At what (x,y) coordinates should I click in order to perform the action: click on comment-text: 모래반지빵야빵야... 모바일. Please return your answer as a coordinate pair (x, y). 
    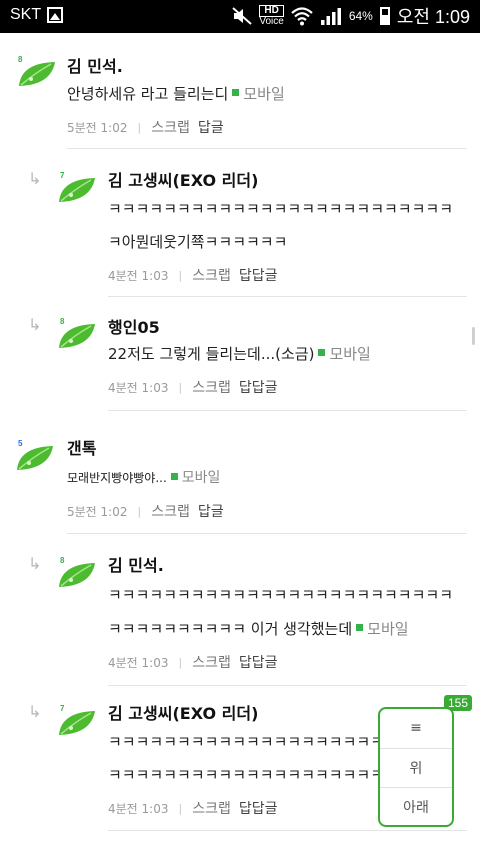
    Looking at the image, I should click on (144, 478).